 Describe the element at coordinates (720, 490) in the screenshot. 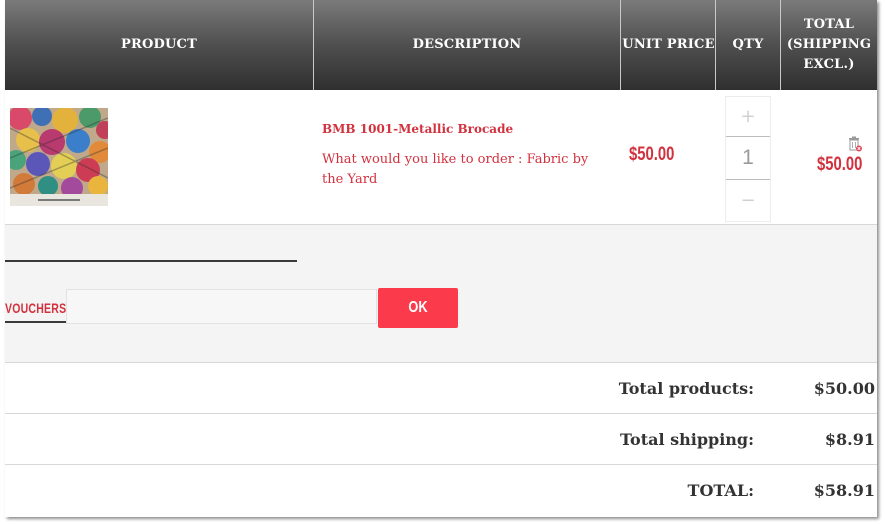

I see `grand-total-label: TOTAL:` at that location.